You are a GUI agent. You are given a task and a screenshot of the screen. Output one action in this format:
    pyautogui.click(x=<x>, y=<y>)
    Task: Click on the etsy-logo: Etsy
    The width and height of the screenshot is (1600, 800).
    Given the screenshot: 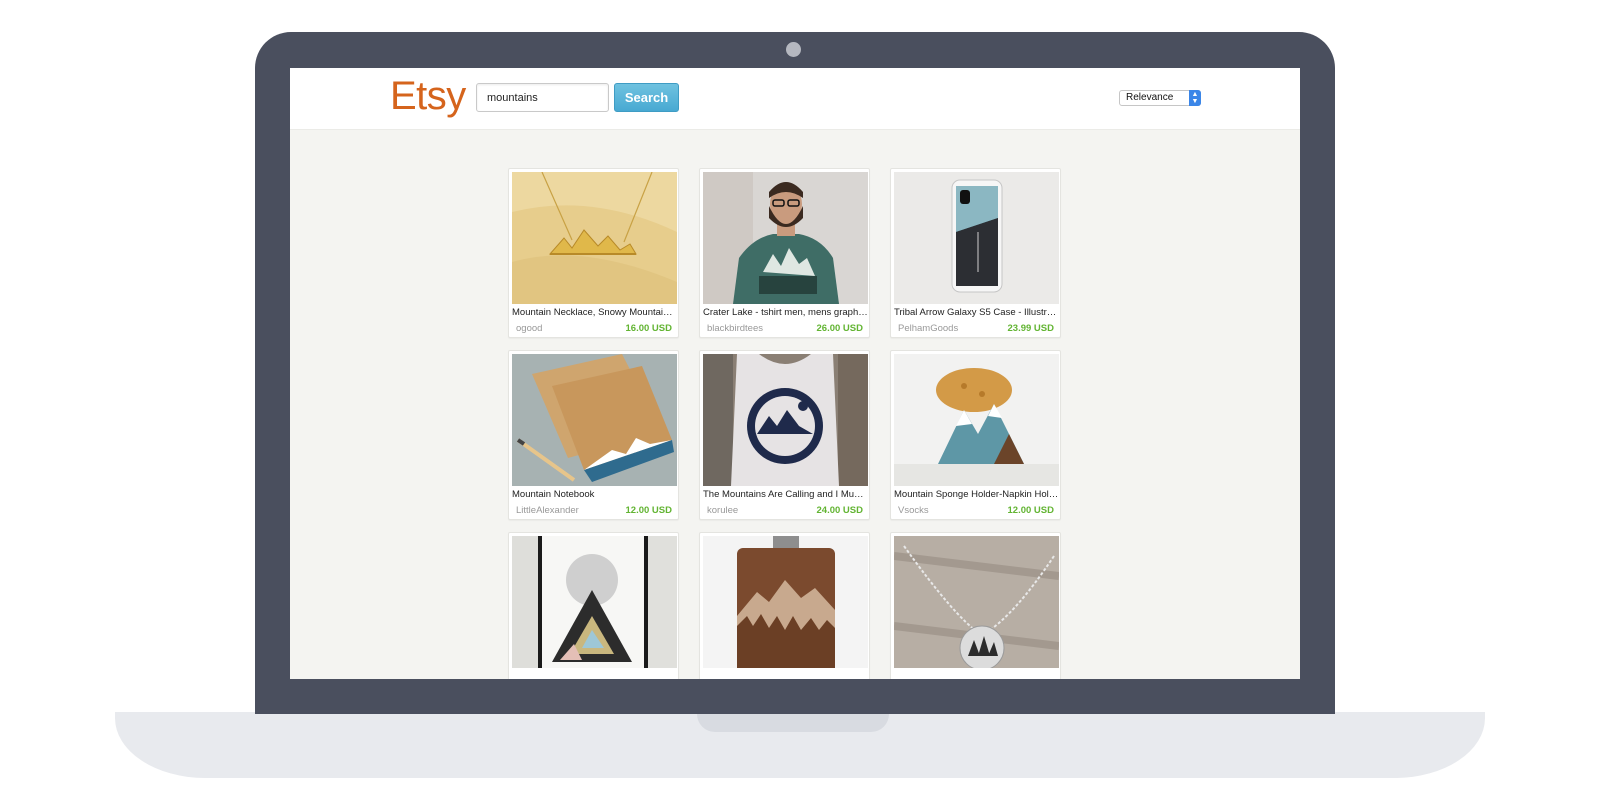 What is the action you would take?
    pyautogui.click(x=428, y=96)
    